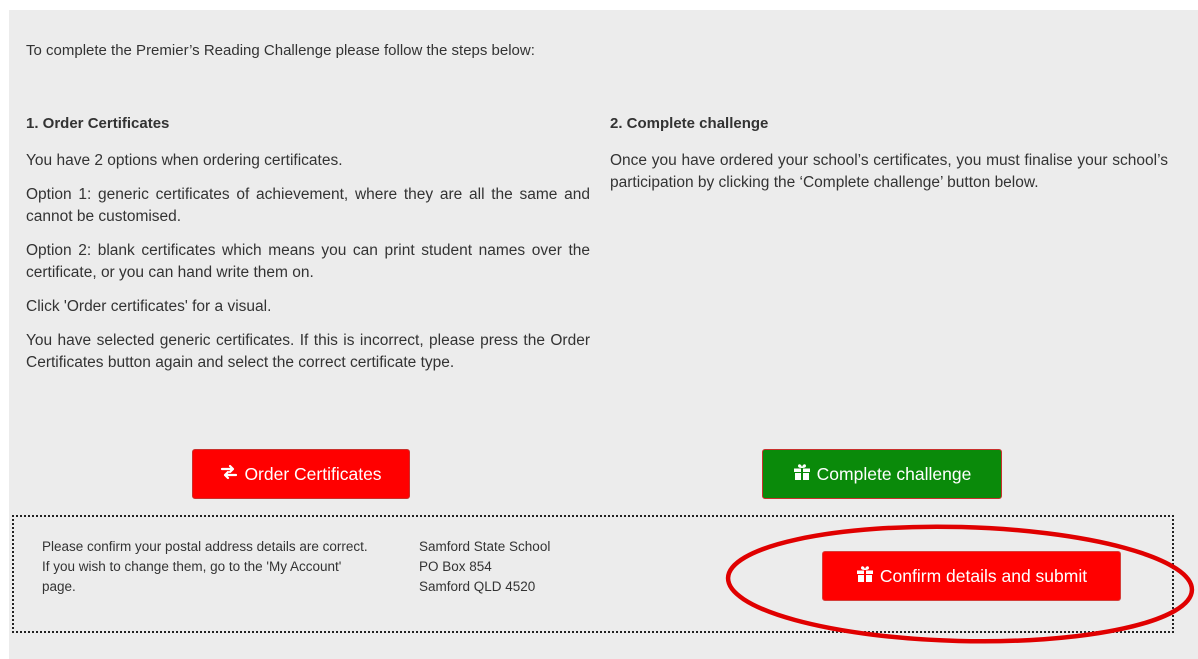 This screenshot has height=659, width=1198. I want to click on order-certificates-button: Order Certificates, so click(301, 474).